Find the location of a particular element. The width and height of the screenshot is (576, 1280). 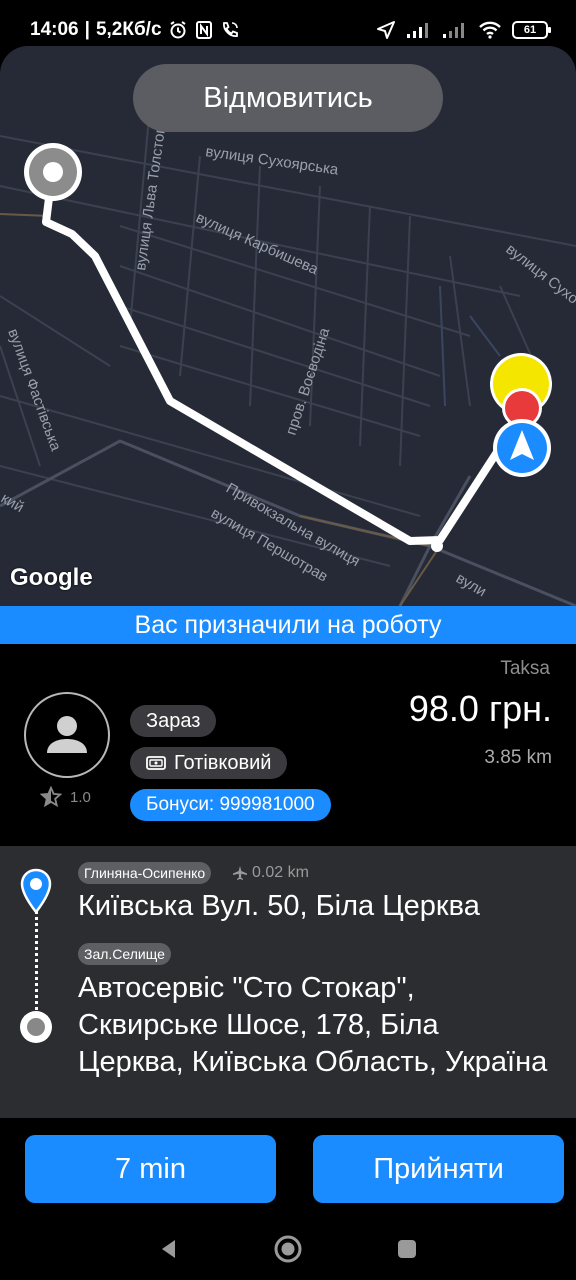

location-arrow-icon is located at coordinates (386, 30).